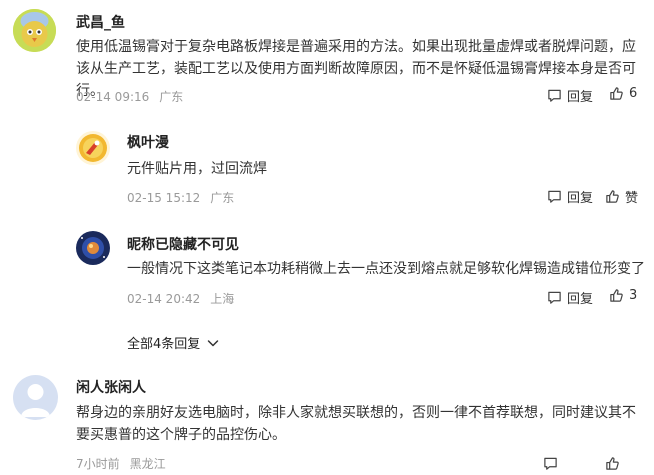 This screenshot has width=654, height=475. I want to click on planet-avatar, so click(93, 248).